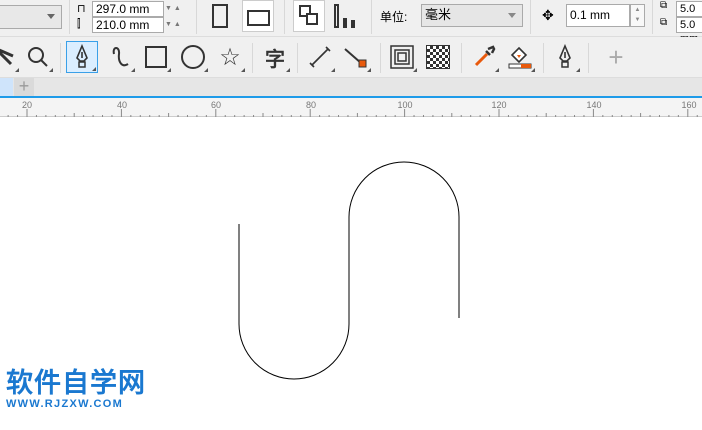  I want to click on text-tool: 字, so click(275, 57).